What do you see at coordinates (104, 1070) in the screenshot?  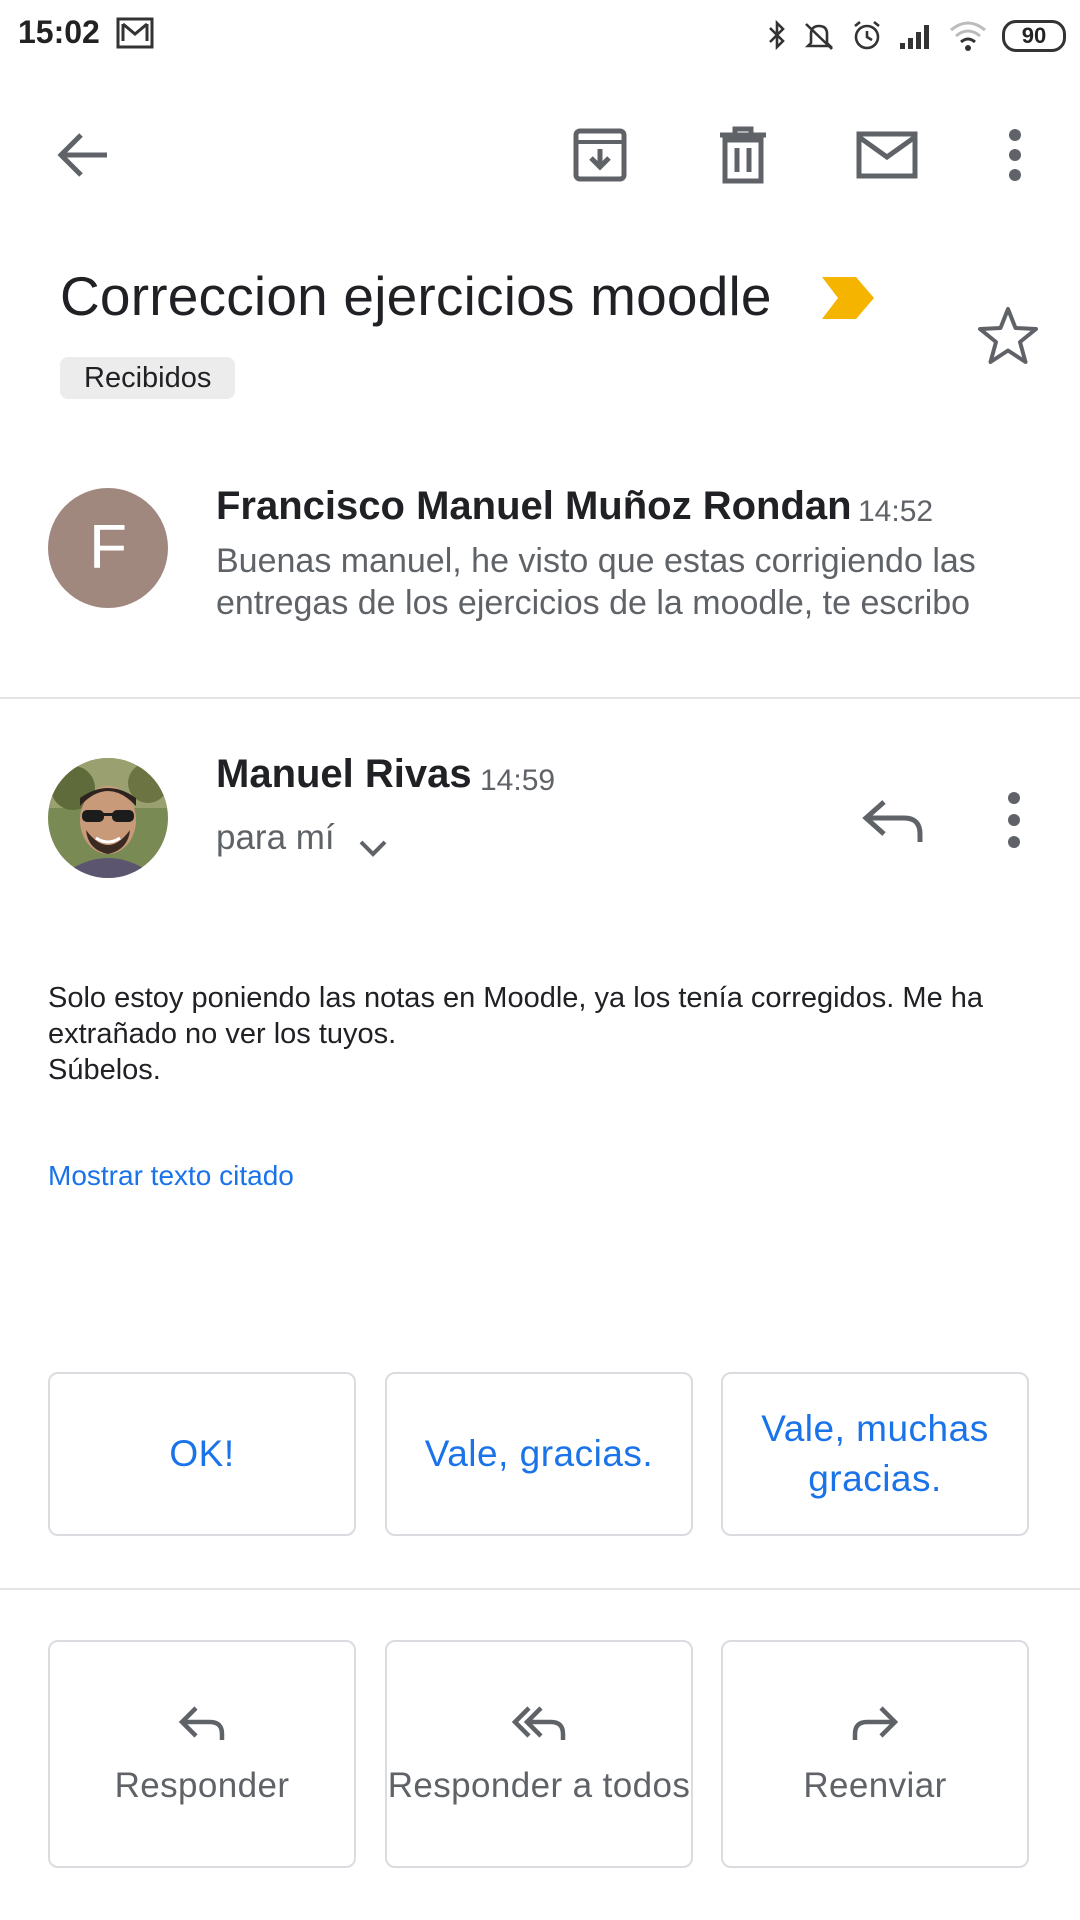 I see `body-line: Súbelos.` at bounding box center [104, 1070].